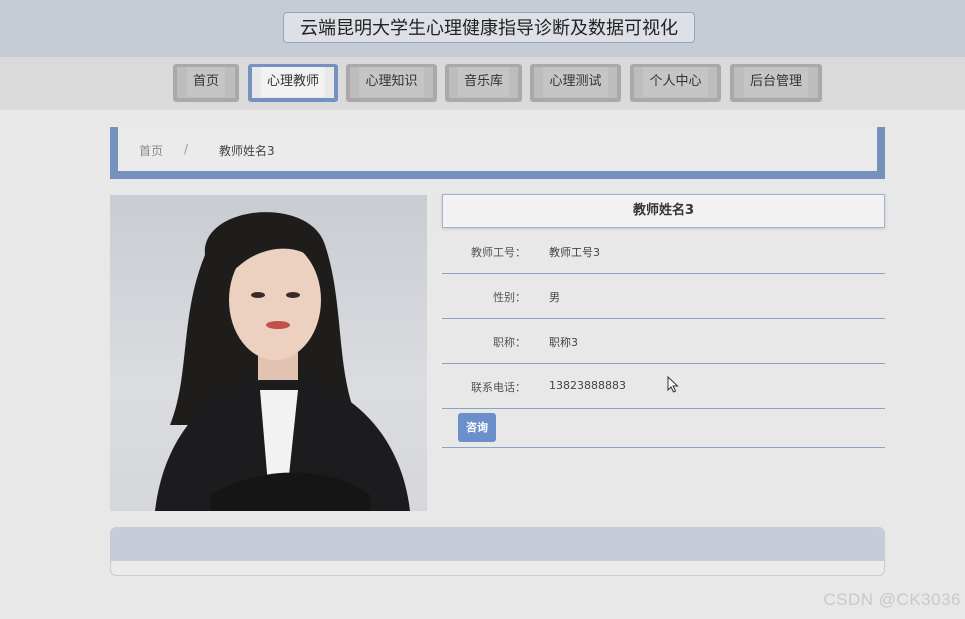 The height and width of the screenshot is (619, 965). Describe the element at coordinates (663, 386) in the screenshot. I see `info-row-phone: 联系电话： 13823888883` at that location.